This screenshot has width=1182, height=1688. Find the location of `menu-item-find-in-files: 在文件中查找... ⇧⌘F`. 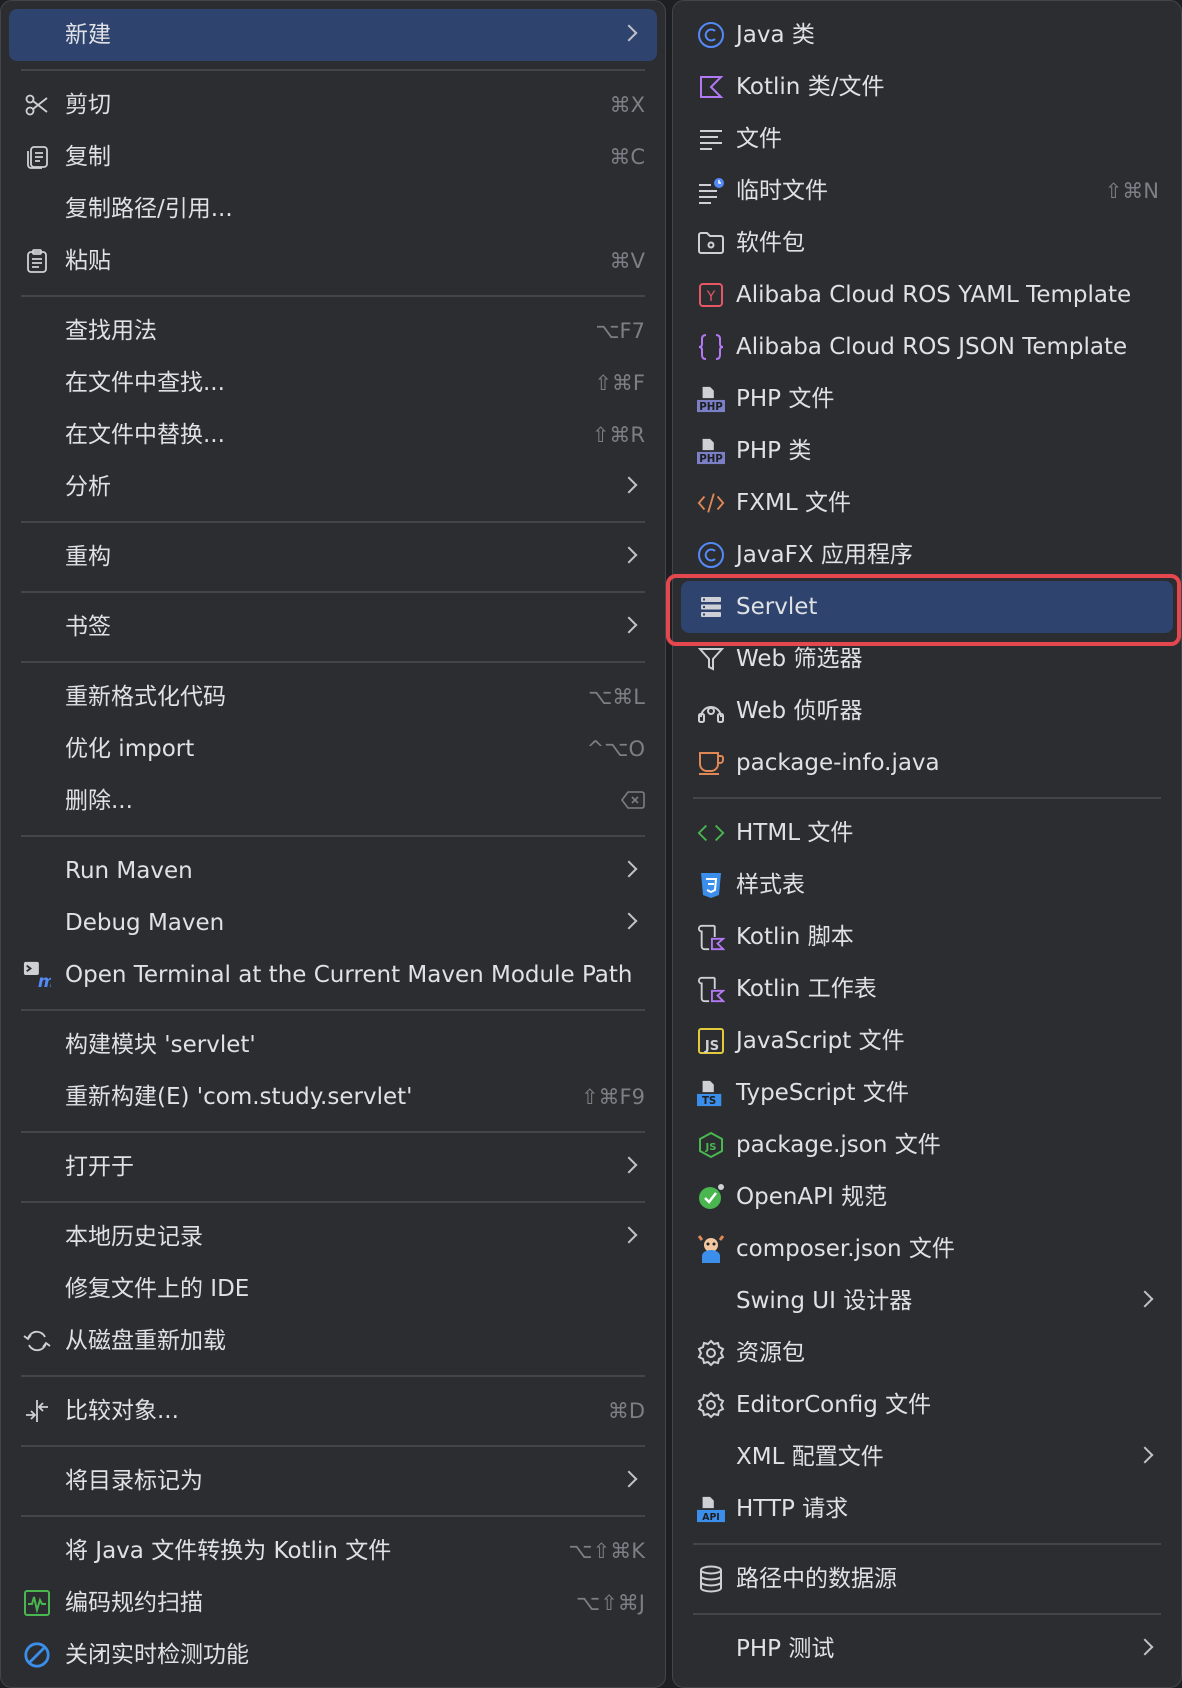

menu-item-find-in-files: 在文件中查找... ⇧⌘F is located at coordinates (333, 383).